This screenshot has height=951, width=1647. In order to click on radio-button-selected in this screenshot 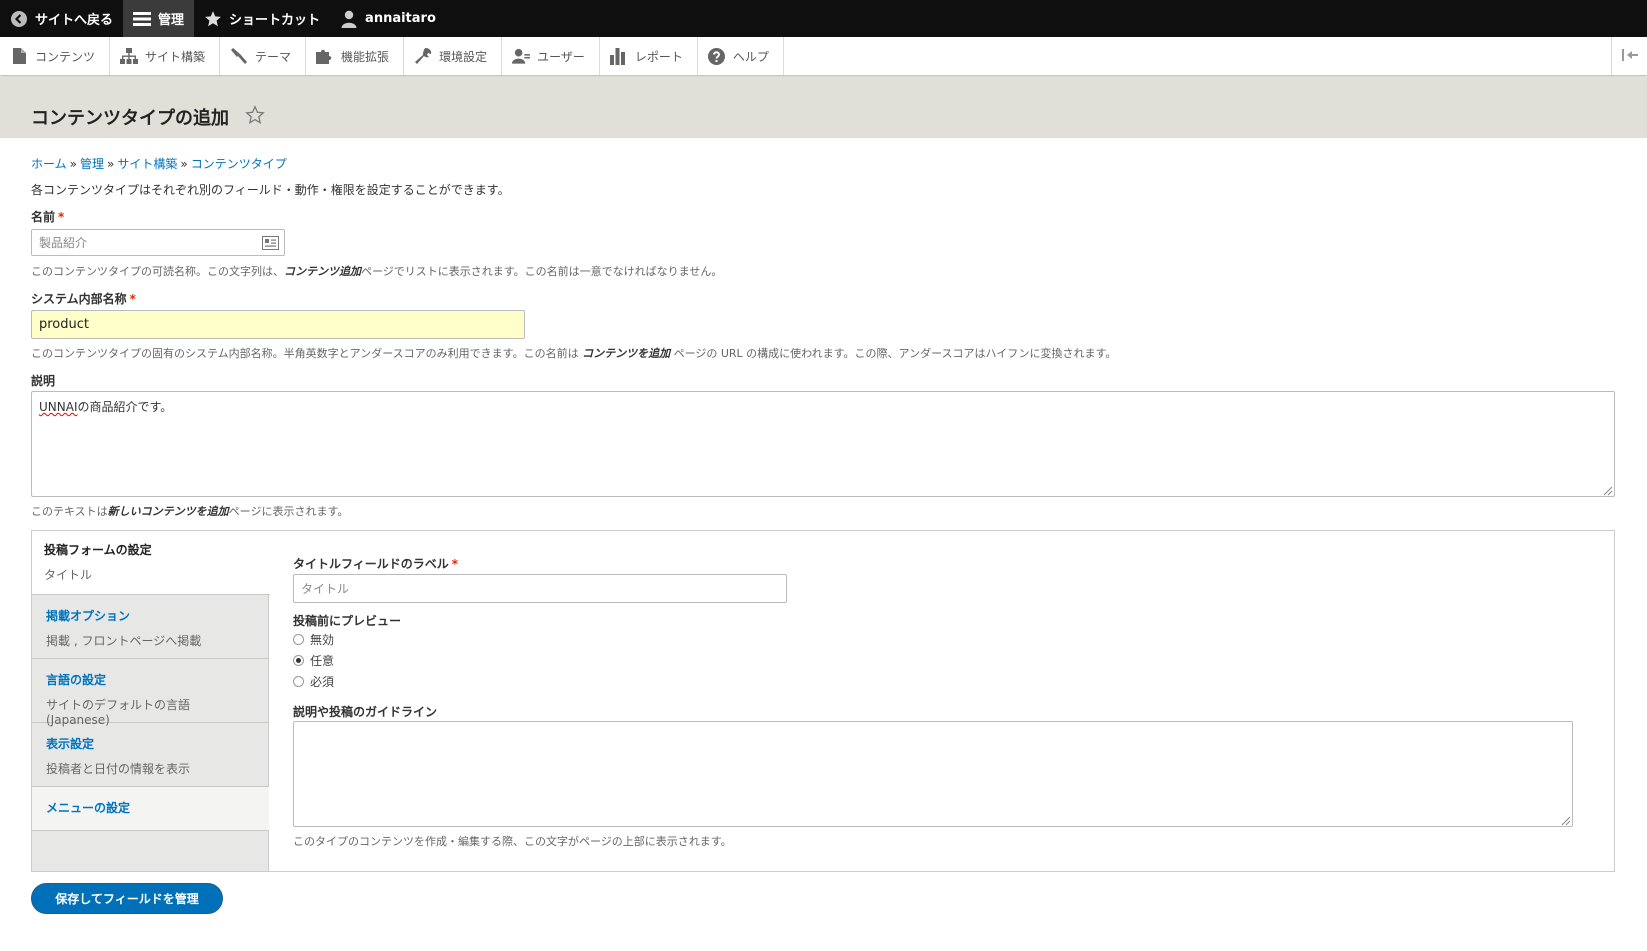, I will do `click(298, 660)`.